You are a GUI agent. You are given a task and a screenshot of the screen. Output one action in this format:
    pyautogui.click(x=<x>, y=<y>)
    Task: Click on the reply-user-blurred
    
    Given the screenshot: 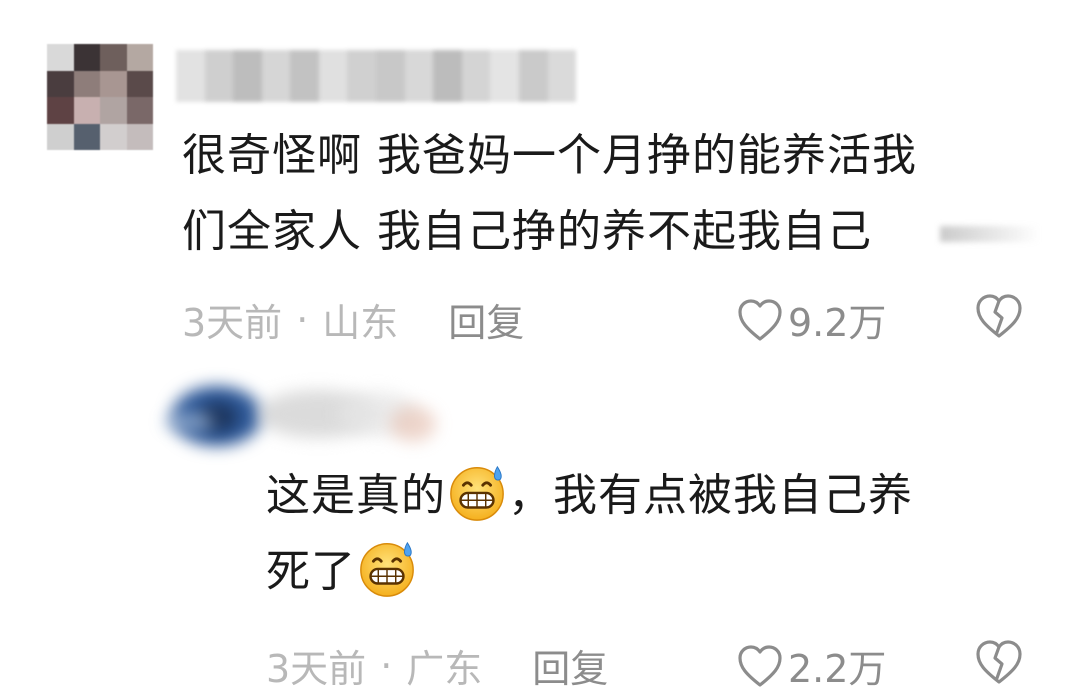 What is the action you would take?
    pyautogui.click(x=308, y=414)
    